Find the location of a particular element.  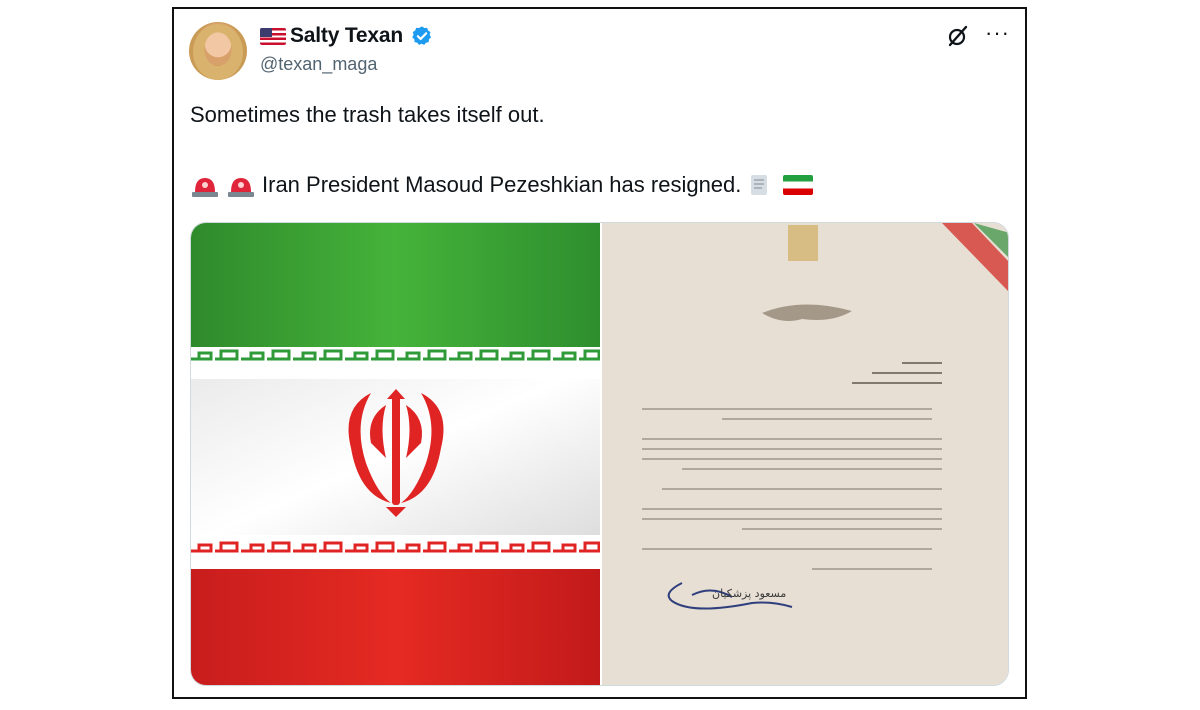

display-name: Salty Texan is located at coordinates (346, 36).